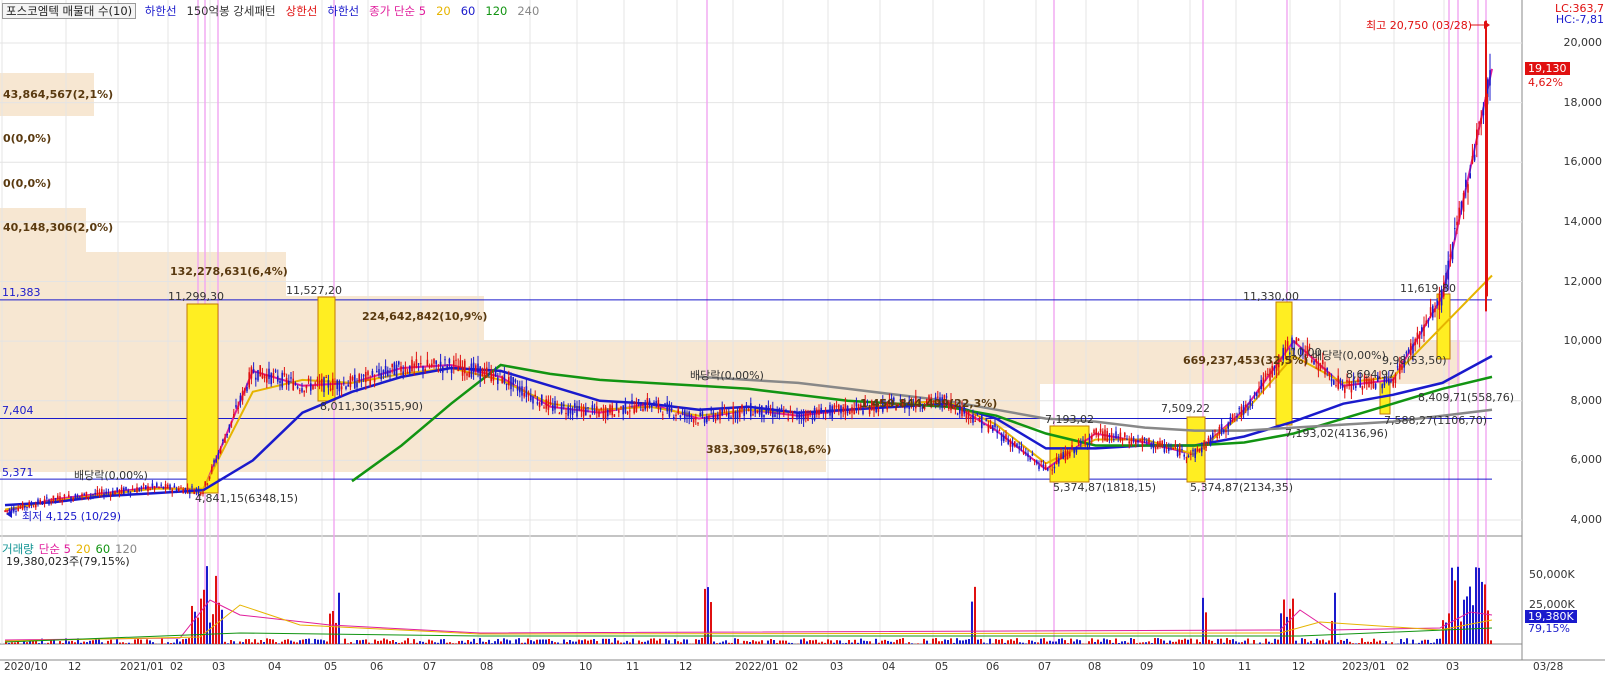 This screenshot has height=677, width=1605. What do you see at coordinates (993, 667) in the screenshot?
I see `x-tick-label: 06` at bounding box center [993, 667].